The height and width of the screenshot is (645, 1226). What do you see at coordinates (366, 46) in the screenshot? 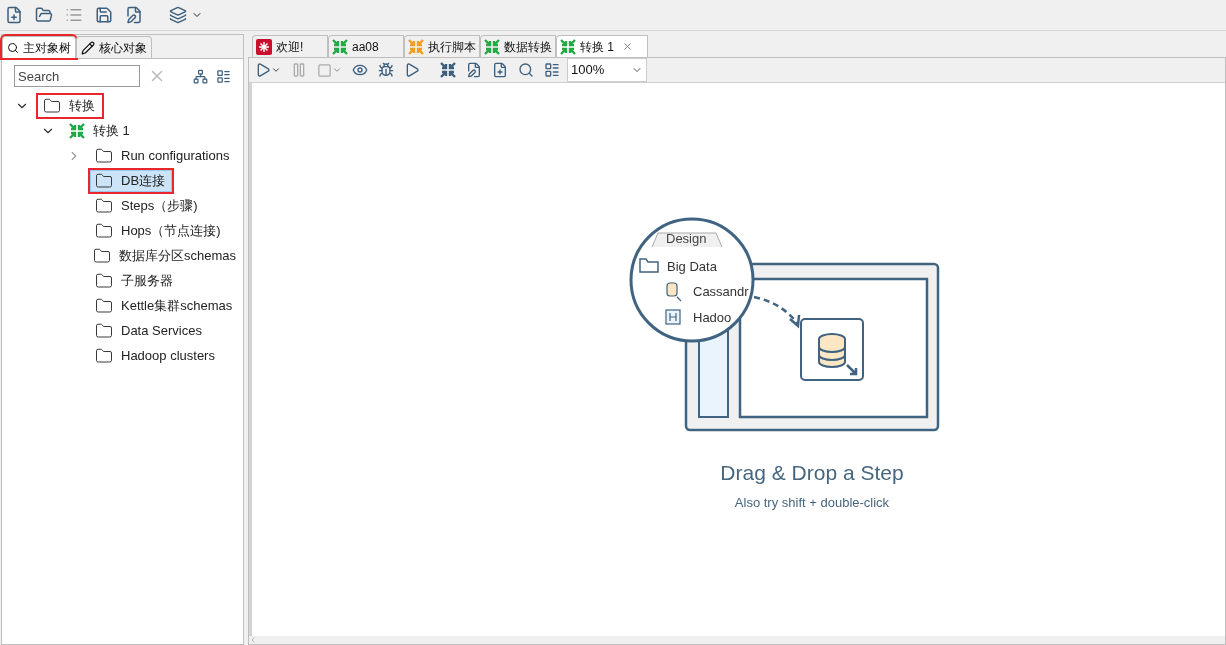
I see `editor-tab: aa08` at bounding box center [366, 46].